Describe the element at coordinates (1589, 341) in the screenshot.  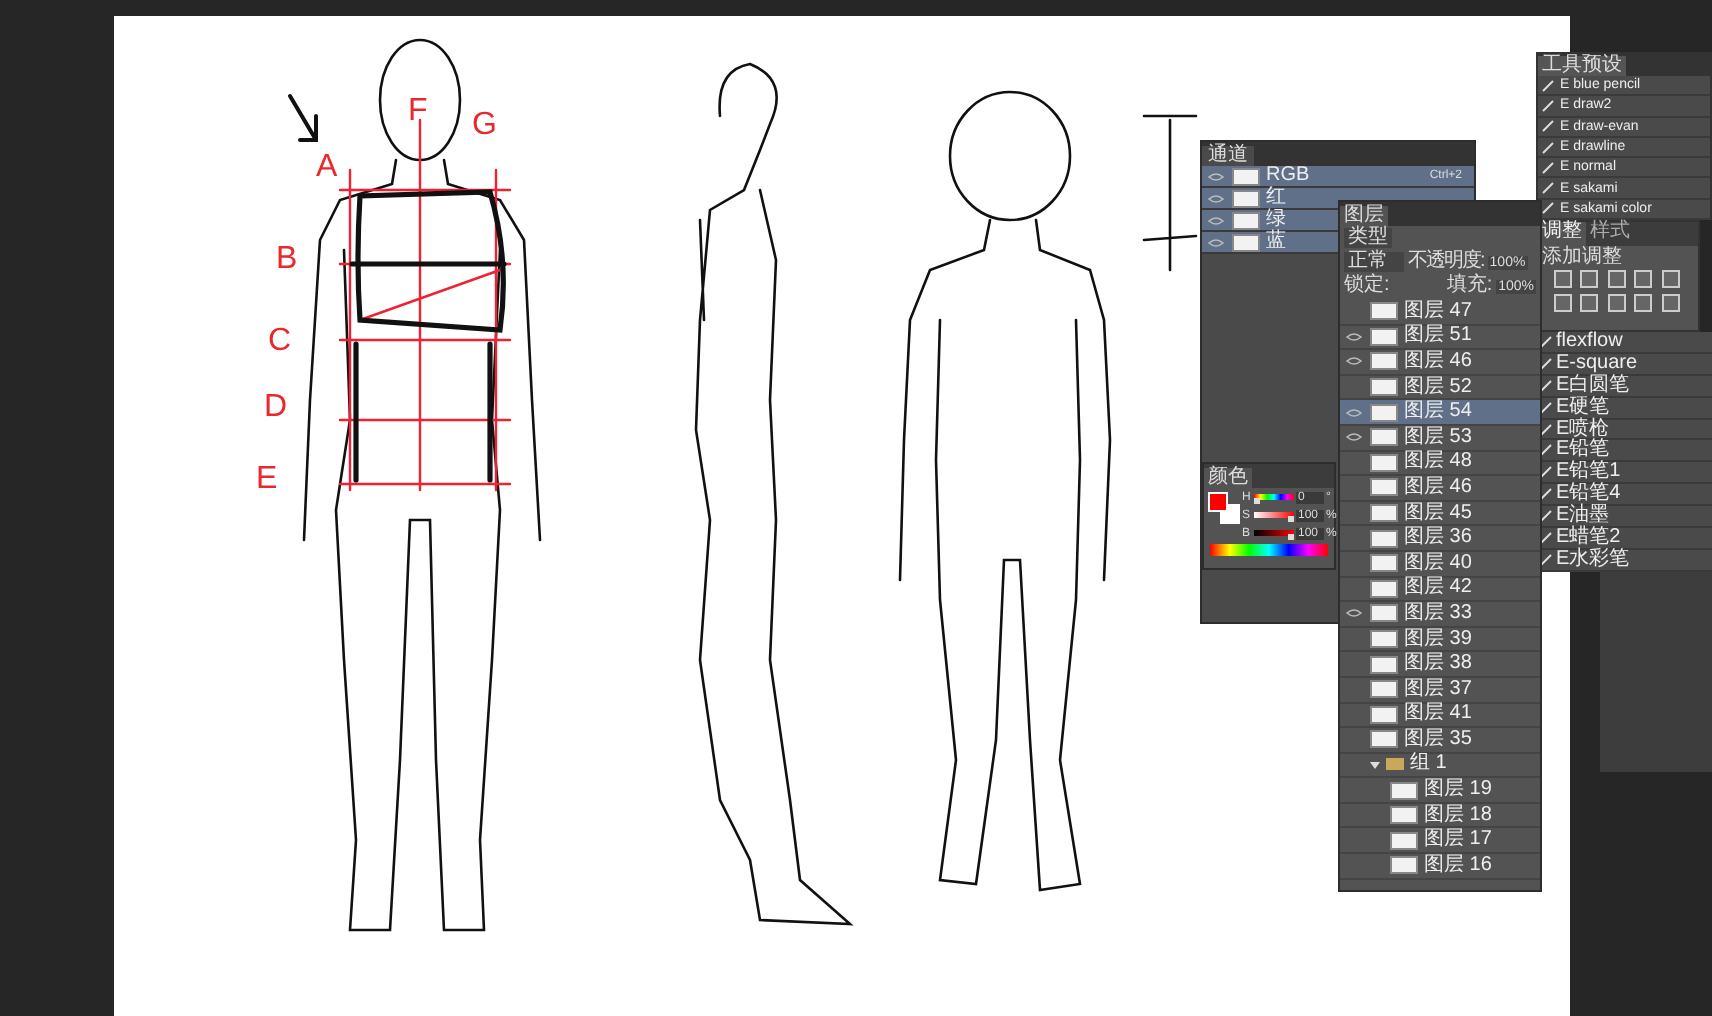
I see `brush-name: flexflow` at that location.